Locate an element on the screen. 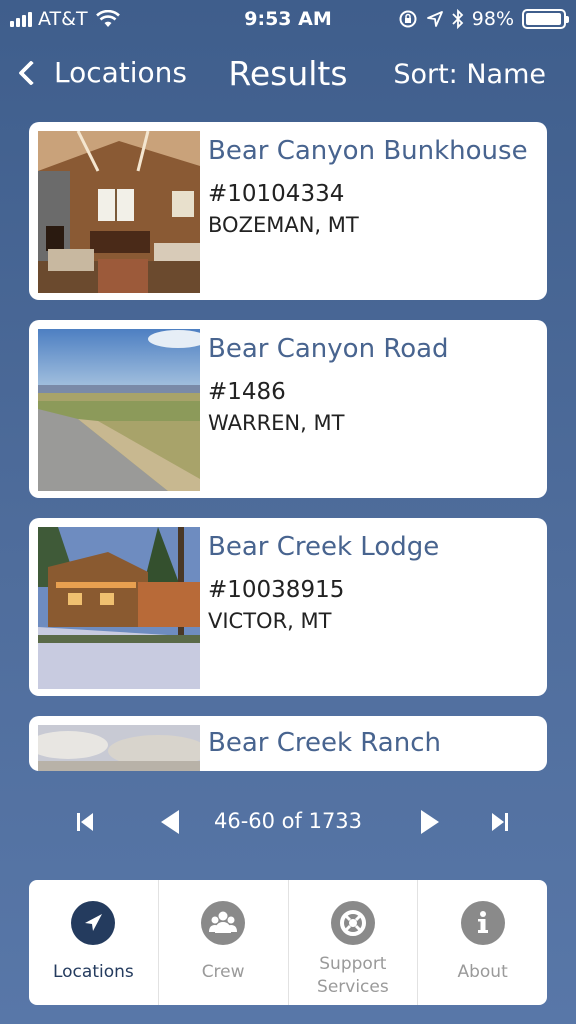  tab-label: Support Services is located at coordinates (353, 975).